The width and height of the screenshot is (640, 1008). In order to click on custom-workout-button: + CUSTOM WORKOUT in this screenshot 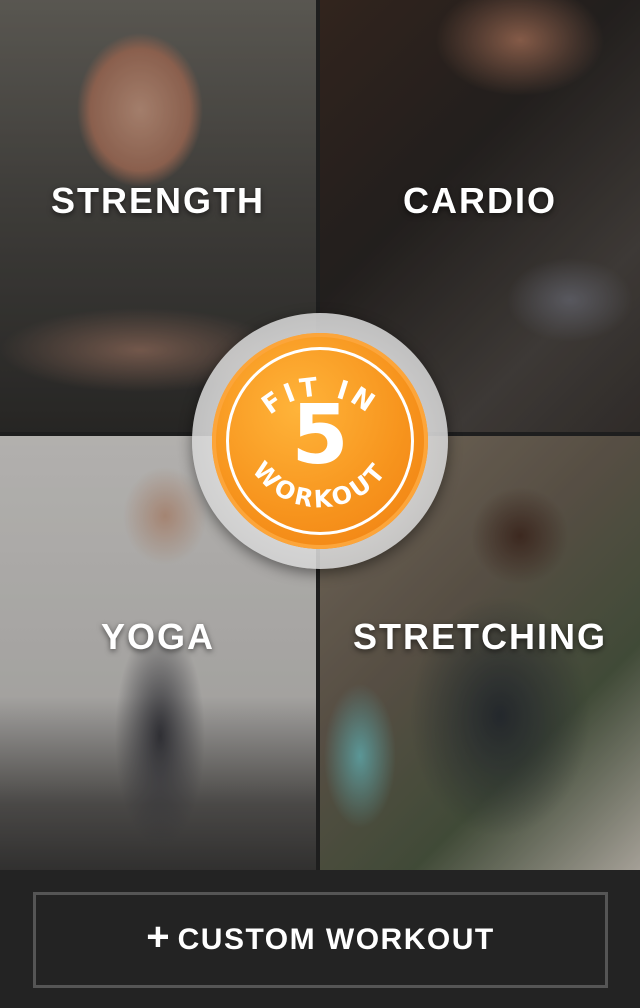, I will do `click(320, 940)`.